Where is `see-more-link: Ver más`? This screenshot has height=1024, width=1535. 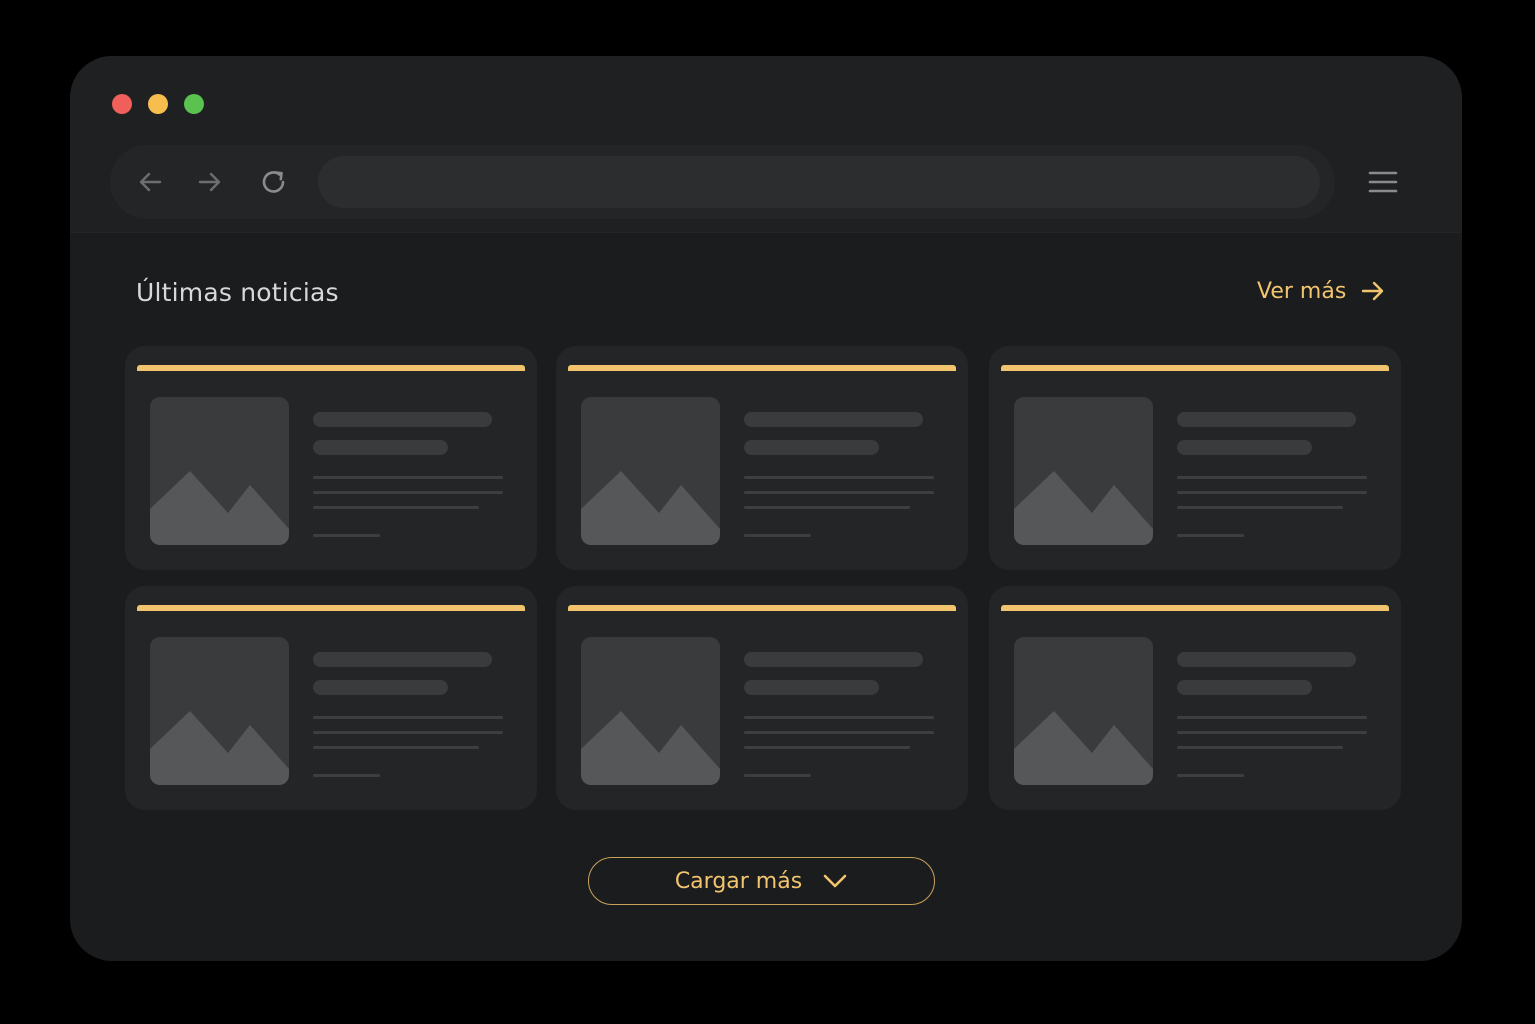
see-more-link: Ver más is located at coordinates (1321, 291).